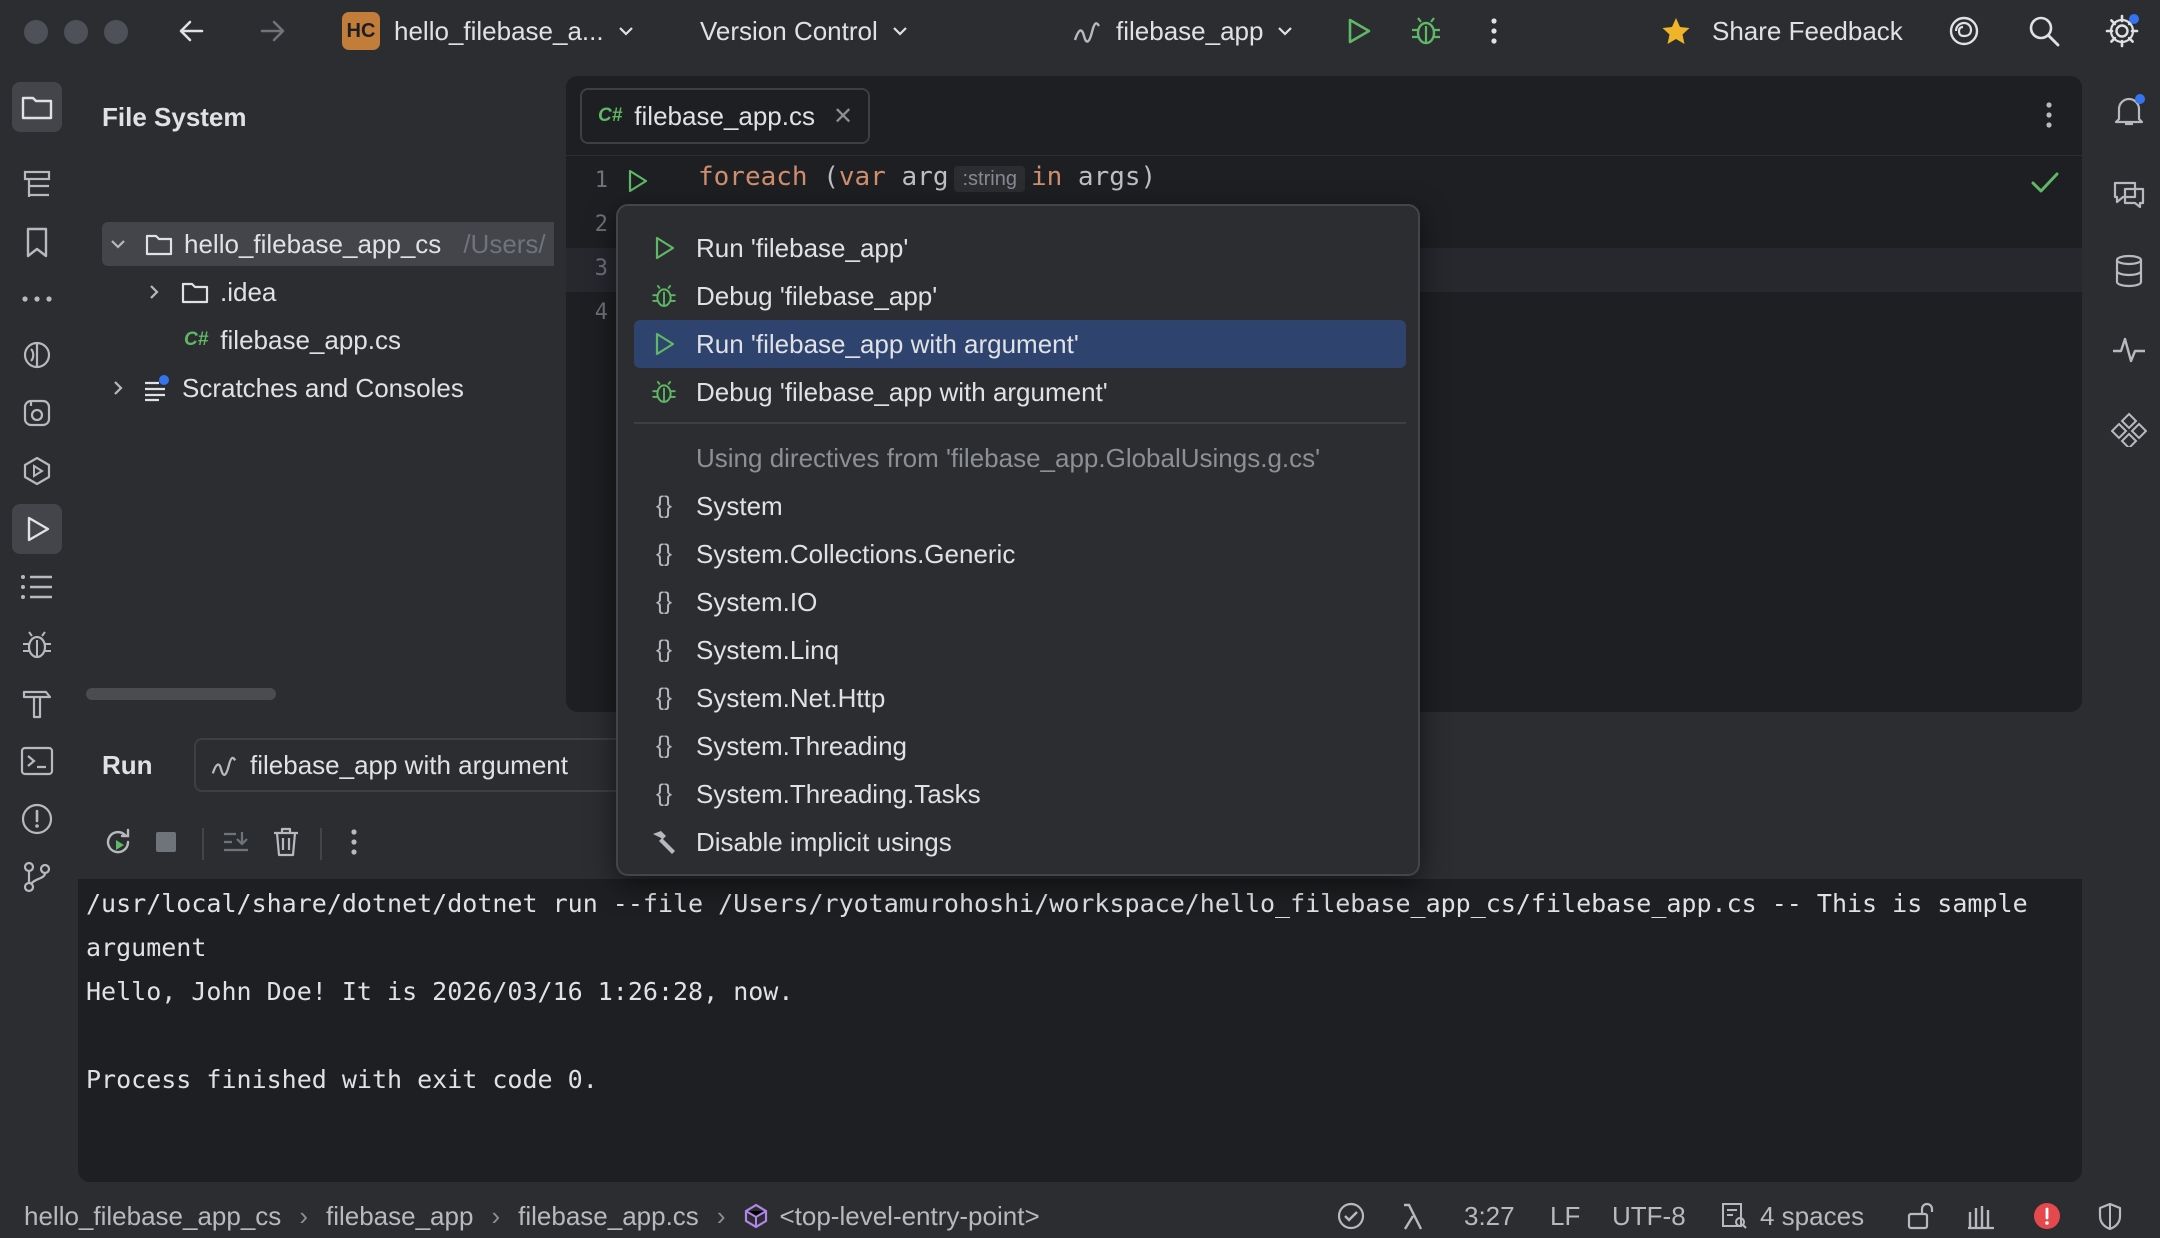 Image resolution: width=2160 pixels, height=1238 pixels. What do you see at coordinates (272, 31) in the screenshot?
I see `forward-arrow-icon` at bounding box center [272, 31].